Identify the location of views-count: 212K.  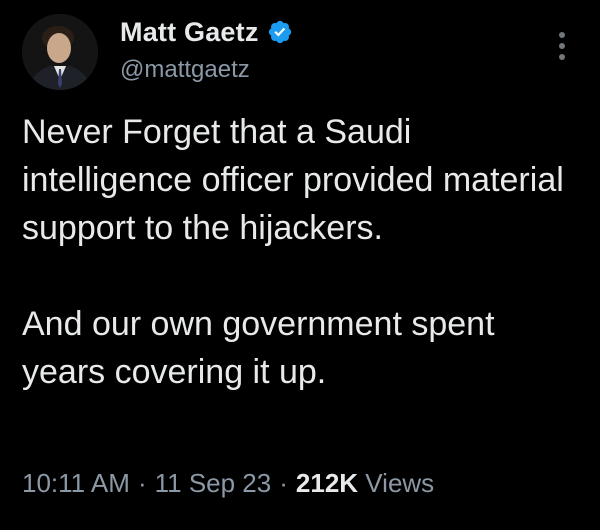
(327, 483).